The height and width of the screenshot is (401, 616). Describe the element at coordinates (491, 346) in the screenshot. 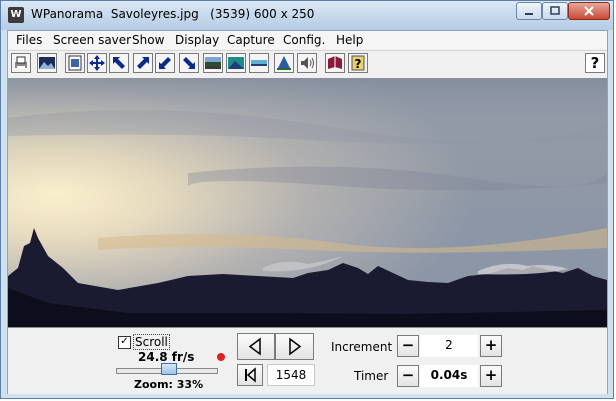

I see `increment-plus-button: +` at that location.